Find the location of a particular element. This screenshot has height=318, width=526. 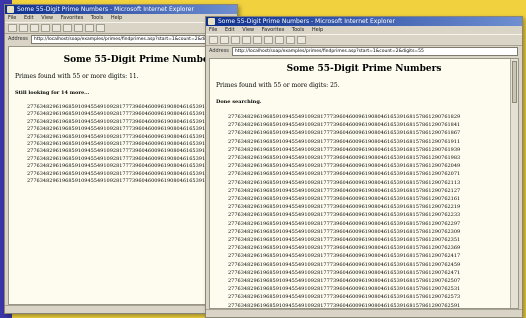

search-status: Done searching. is located at coordinates (239, 102).